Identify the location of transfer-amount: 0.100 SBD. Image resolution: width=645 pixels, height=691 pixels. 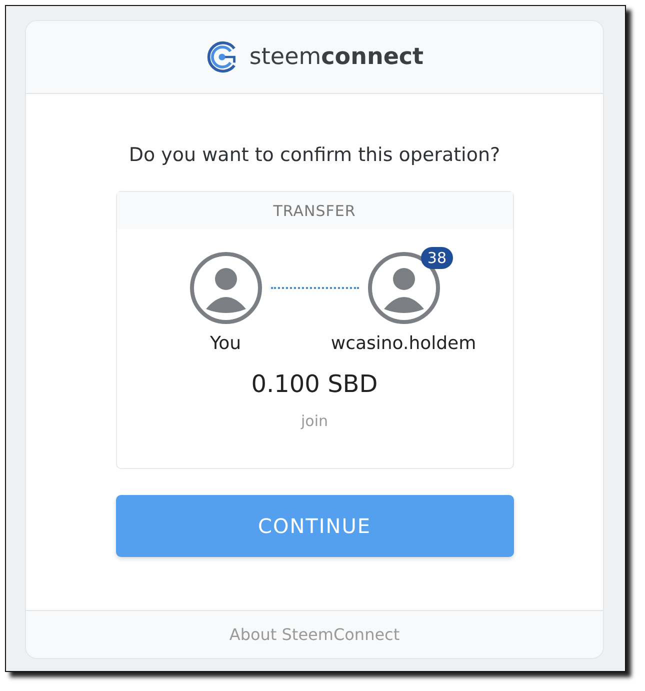
(314, 384).